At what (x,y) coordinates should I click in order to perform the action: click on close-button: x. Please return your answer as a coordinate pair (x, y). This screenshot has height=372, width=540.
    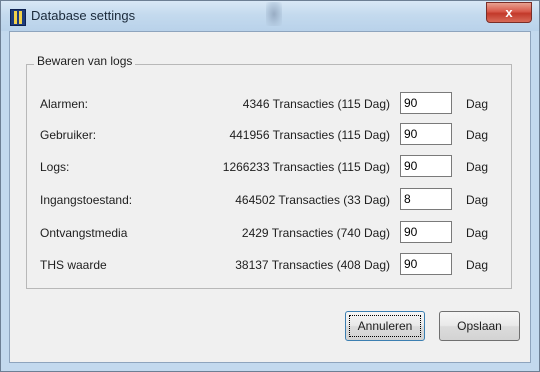
    Looking at the image, I should click on (509, 12).